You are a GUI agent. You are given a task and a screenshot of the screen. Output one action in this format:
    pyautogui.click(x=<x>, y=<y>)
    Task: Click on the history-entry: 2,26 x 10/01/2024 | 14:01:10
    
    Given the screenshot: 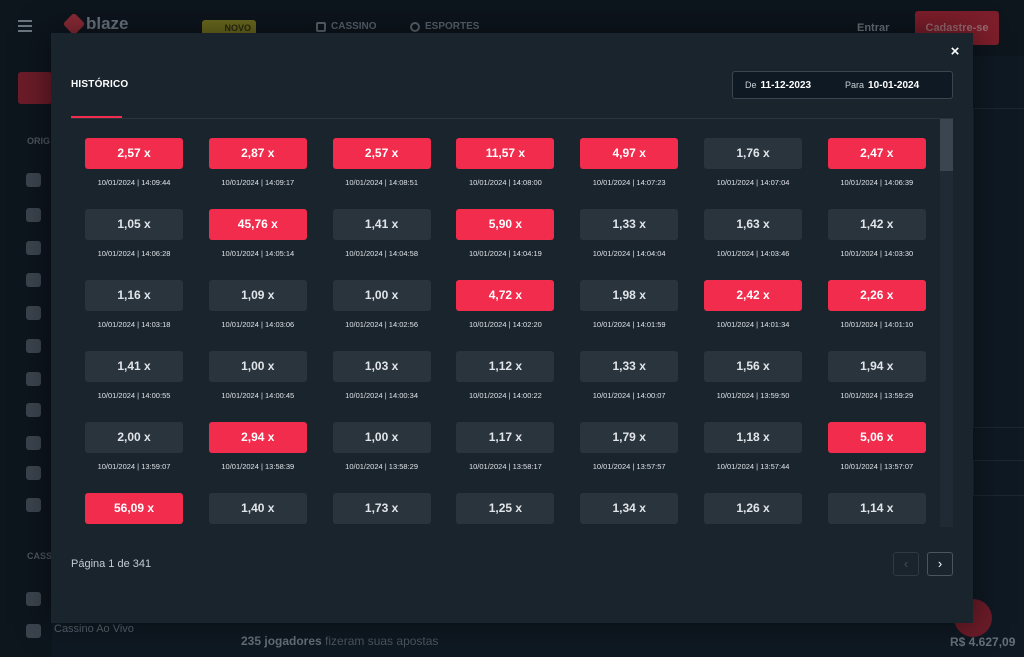 What is the action you would take?
    pyautogui.click(x=876, y=304)
    